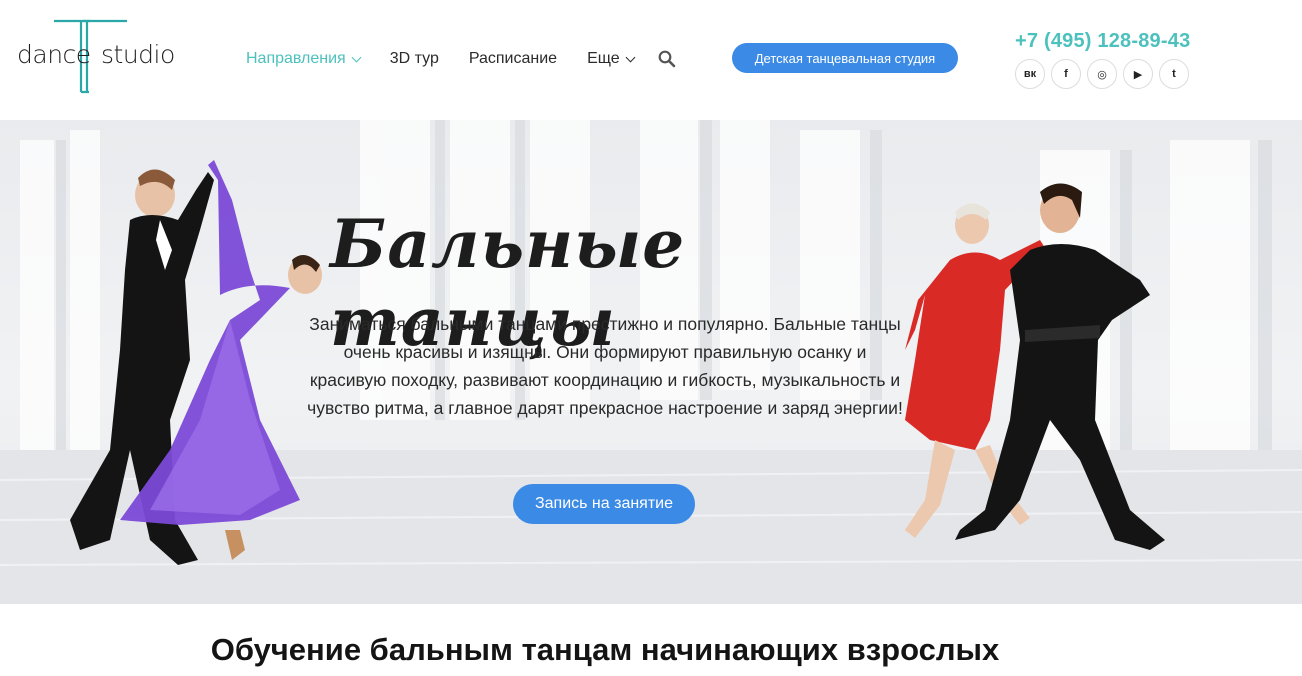  I want to click on nav-item-label: 3D тур, so click(414, 58).